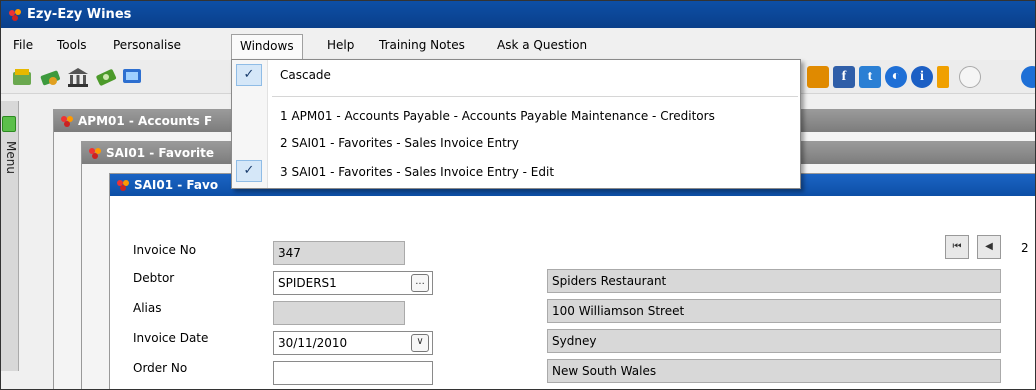 This screenshot has height=390, width=1036. What do you see at coordinates (72, 45) in the screenshot?
I see `menu-tools: Tools` at bounding box center [72, 45].